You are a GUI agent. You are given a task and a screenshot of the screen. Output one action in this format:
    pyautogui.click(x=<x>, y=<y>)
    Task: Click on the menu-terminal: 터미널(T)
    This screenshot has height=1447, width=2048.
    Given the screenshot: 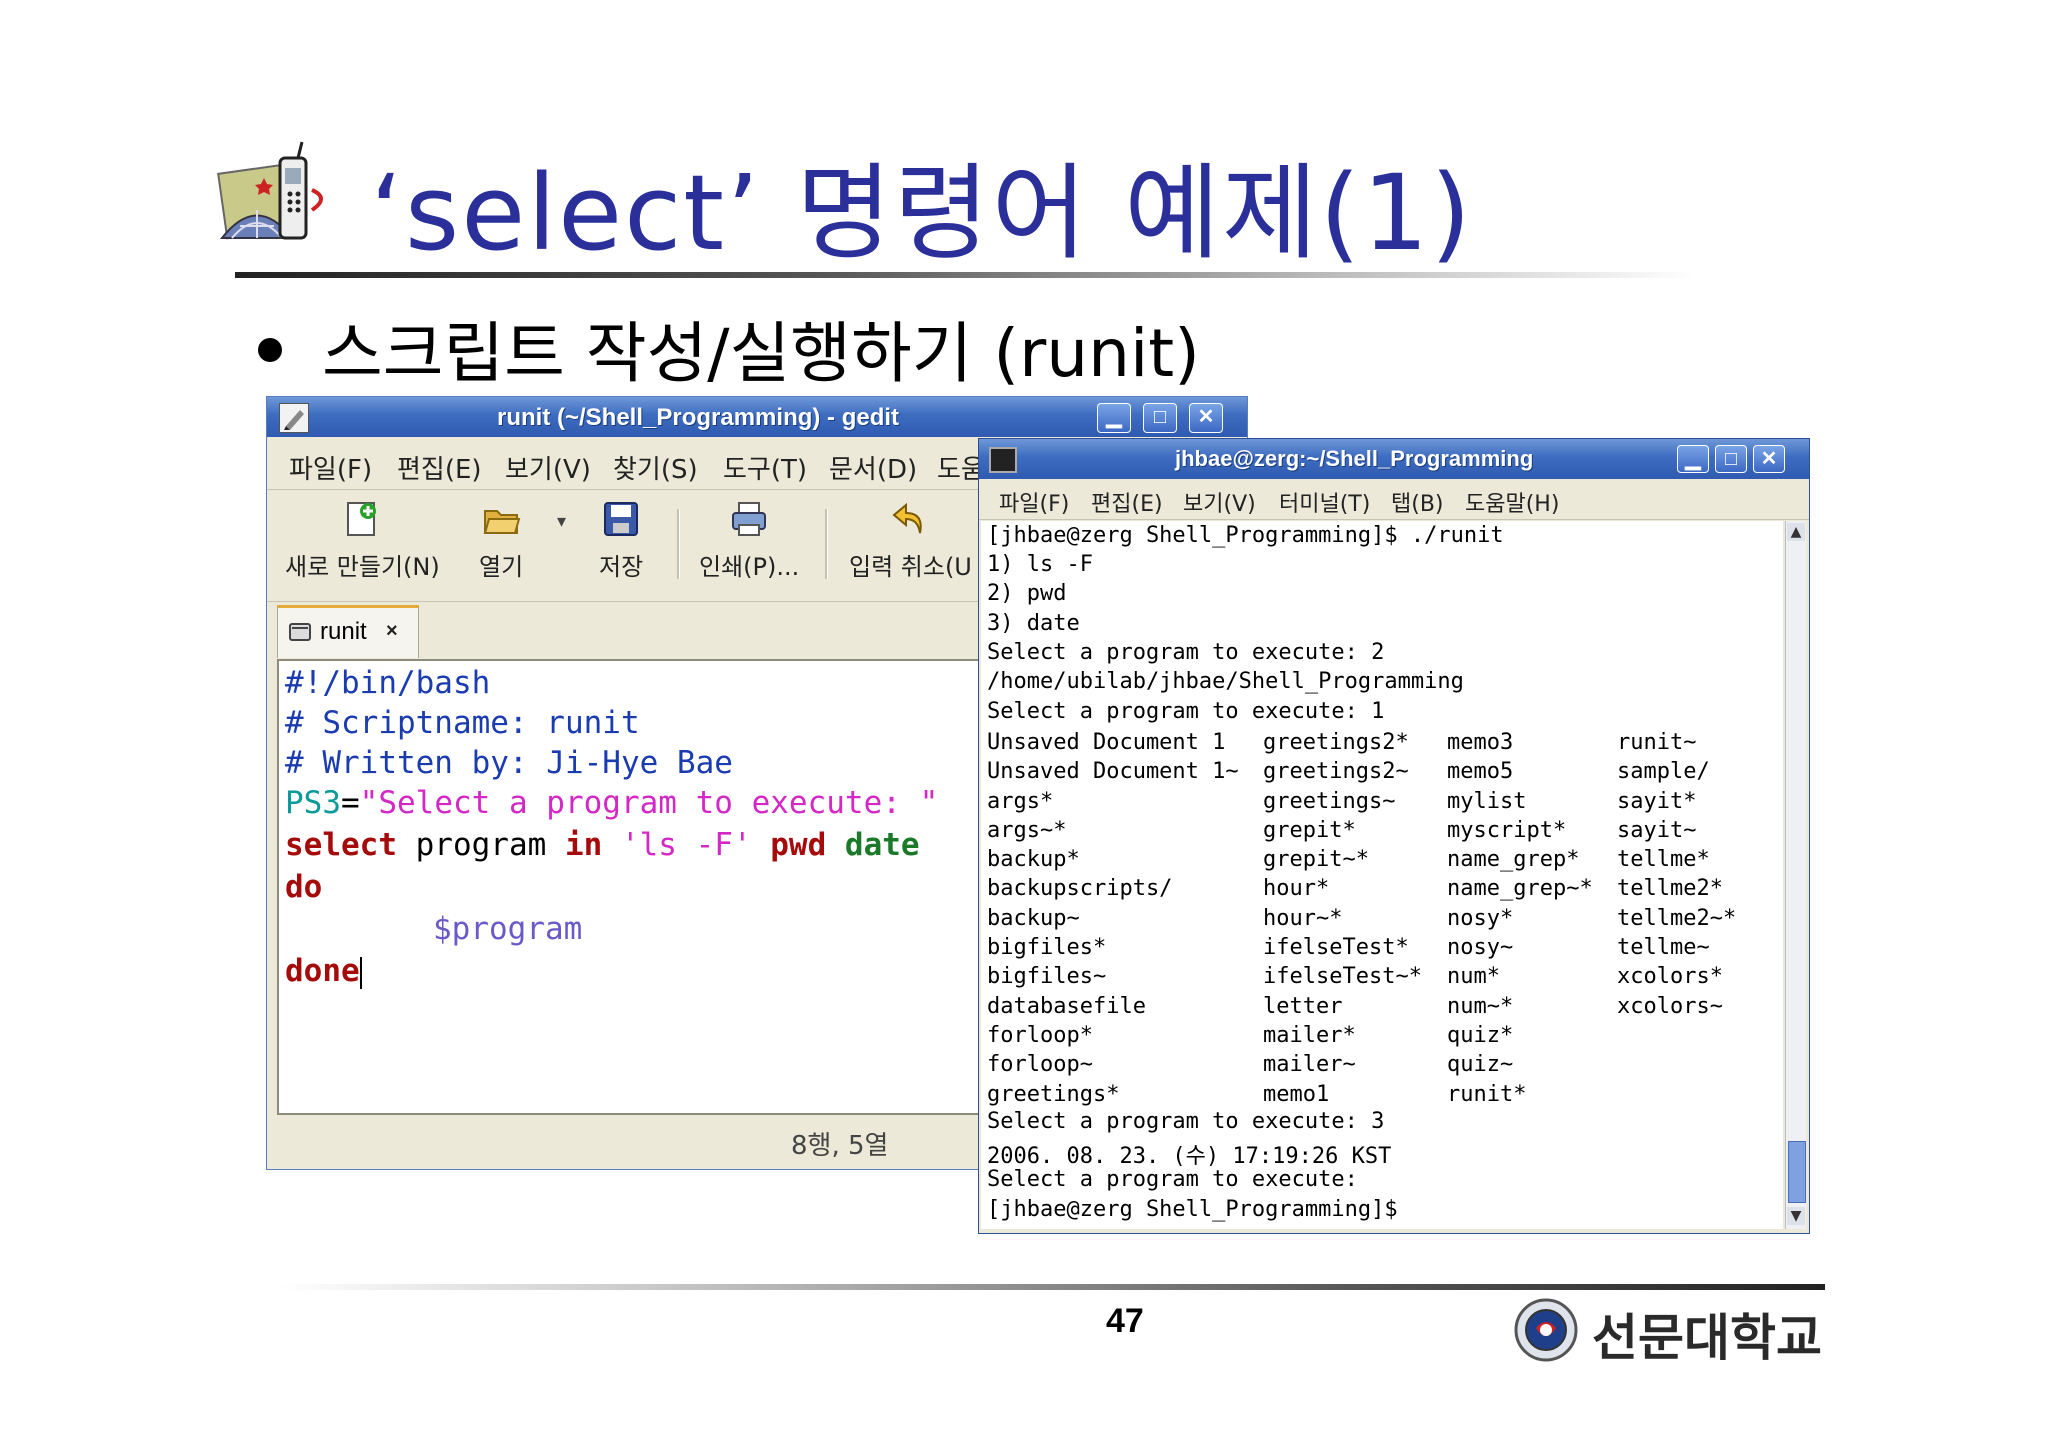 What is the action you would take?
    pyautogui.click(x=1324, y=502)
    